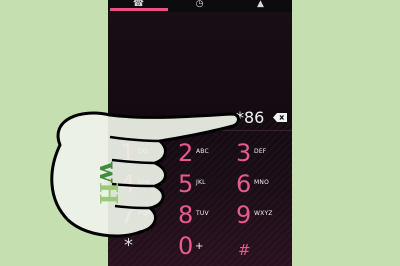 This screenshot has width=400, height=266. What do you see at coordinates (261, 182) in the screenshot?
I see `key-letters: MNO` at bounding box center [261, 182].